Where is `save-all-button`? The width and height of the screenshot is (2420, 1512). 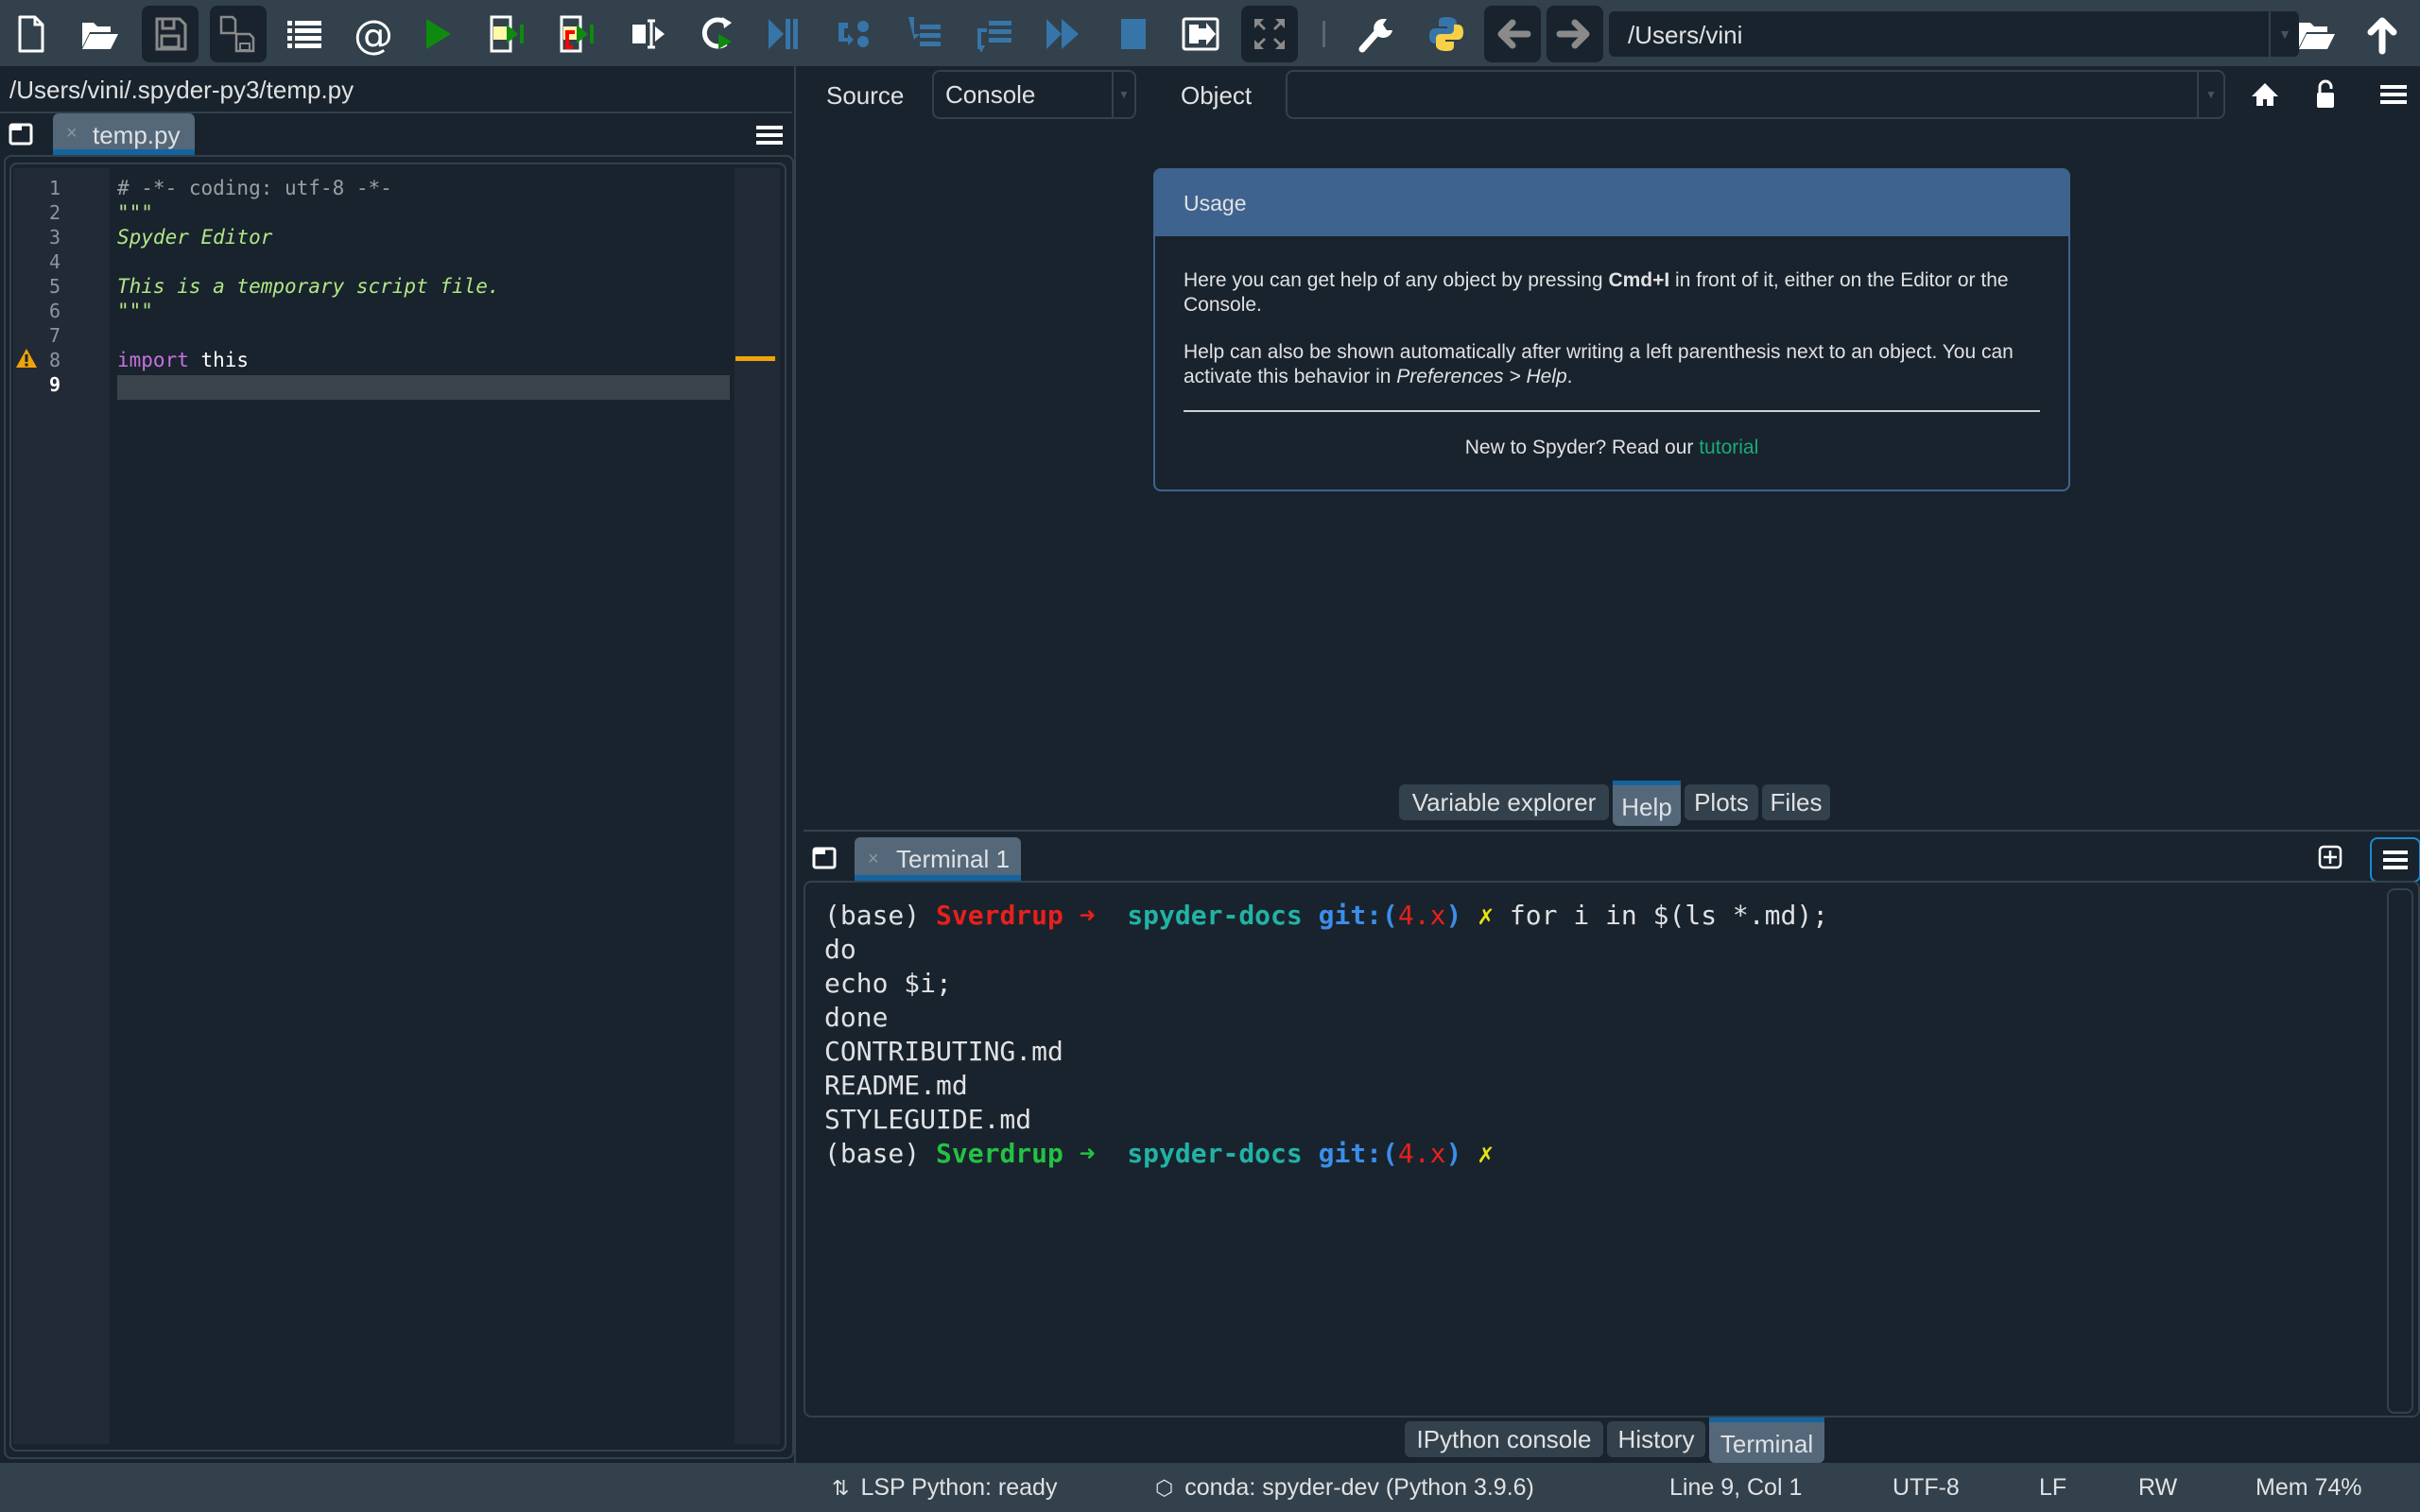 save-all-button is located at coordinates (238, 34).